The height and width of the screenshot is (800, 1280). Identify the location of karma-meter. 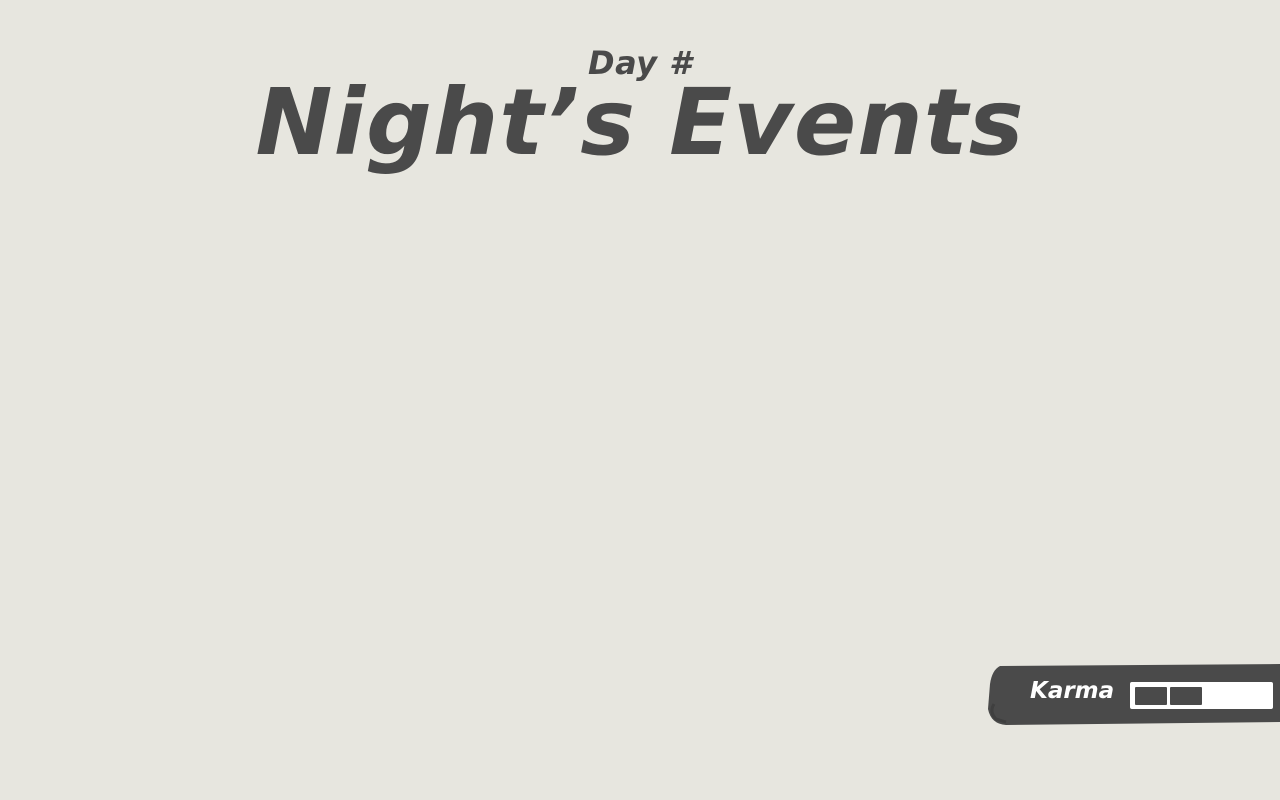
(1201, 695).